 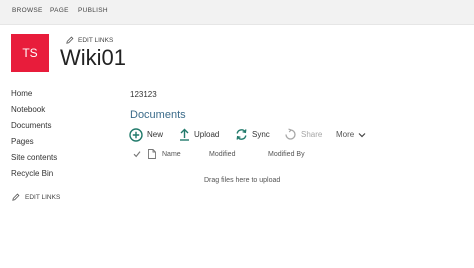 What do you see at coordinates (290, 134) in the screenshot?
I see `share-icon` at bounding box center [290, 134].